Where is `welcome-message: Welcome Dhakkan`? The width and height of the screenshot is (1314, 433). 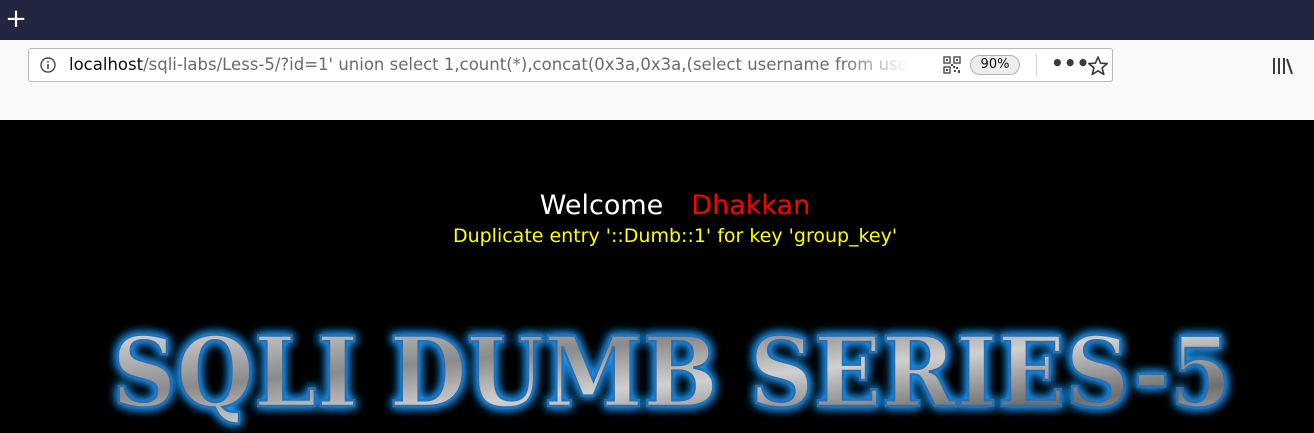
welcome-message: Welcome Dhakkan is located at coordinates (657, 205).